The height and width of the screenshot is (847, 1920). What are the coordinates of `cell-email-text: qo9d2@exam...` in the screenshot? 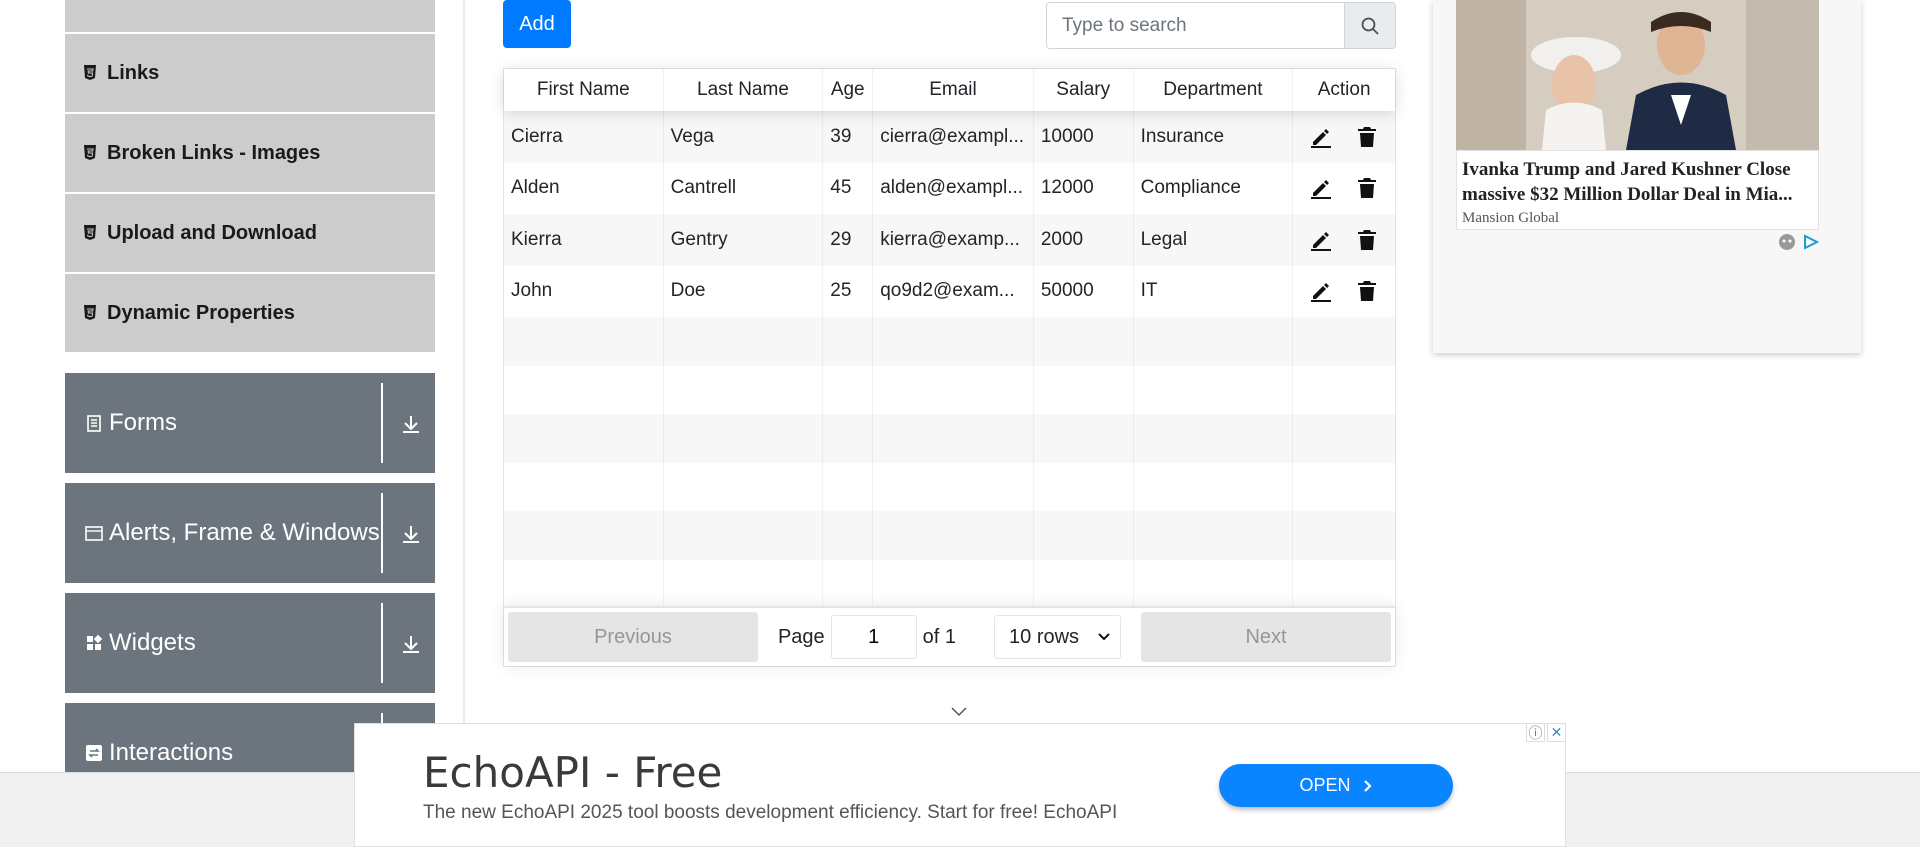 It's located at (947, 291).